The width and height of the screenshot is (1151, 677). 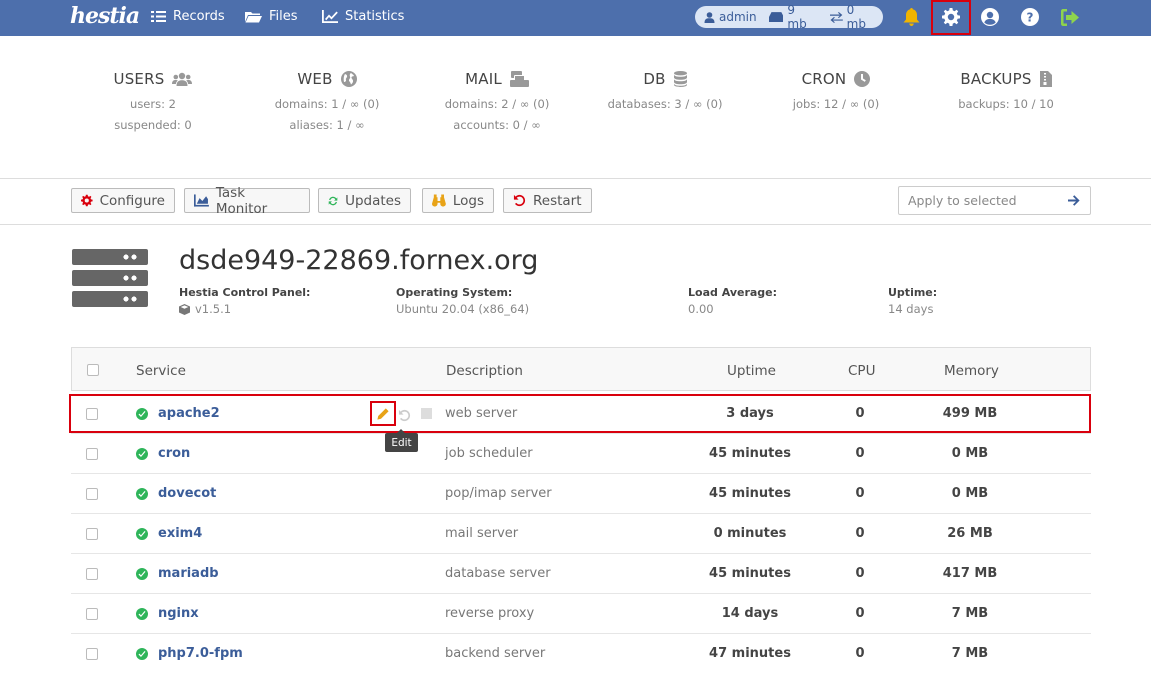 What do you see at coordinates (861, 371) in the screenshot?
I see `header-cpu: CPU` at bounding box center [861, 371].